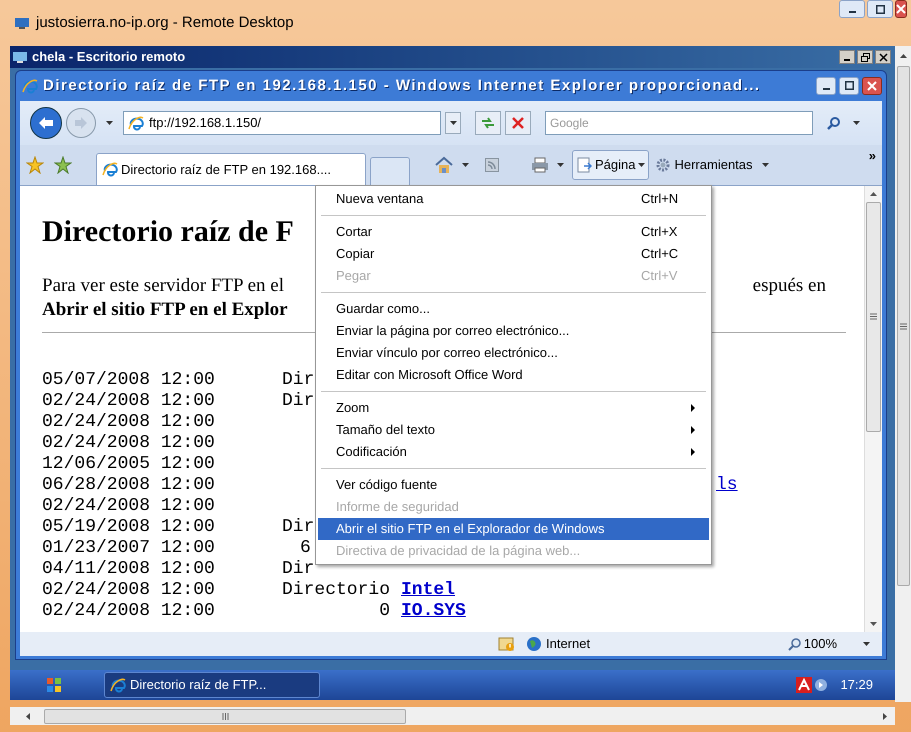  What do you see at coordinates (428, 590) in the screenshot?
I see `file-link: Intel` at bounding box center [428, 590].